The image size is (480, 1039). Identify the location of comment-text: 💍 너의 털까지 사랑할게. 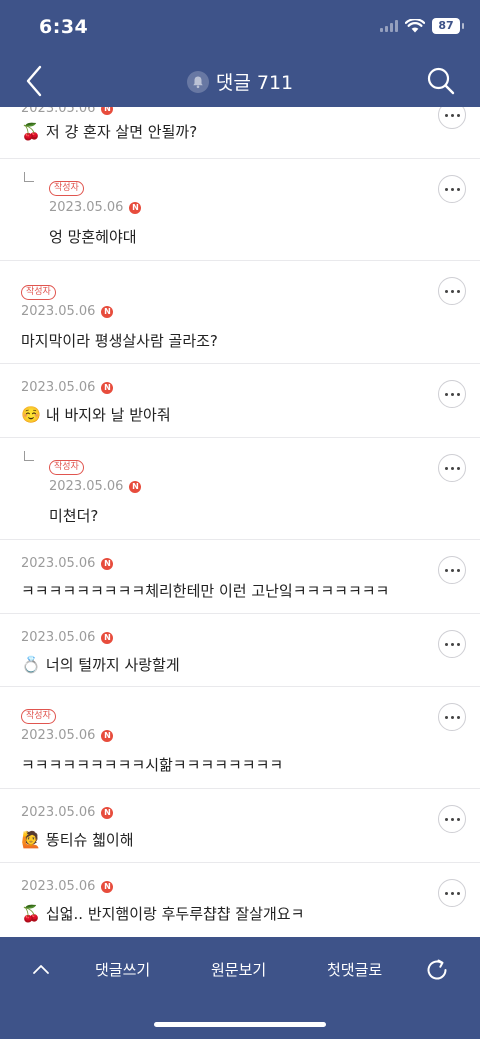
(100, 664).